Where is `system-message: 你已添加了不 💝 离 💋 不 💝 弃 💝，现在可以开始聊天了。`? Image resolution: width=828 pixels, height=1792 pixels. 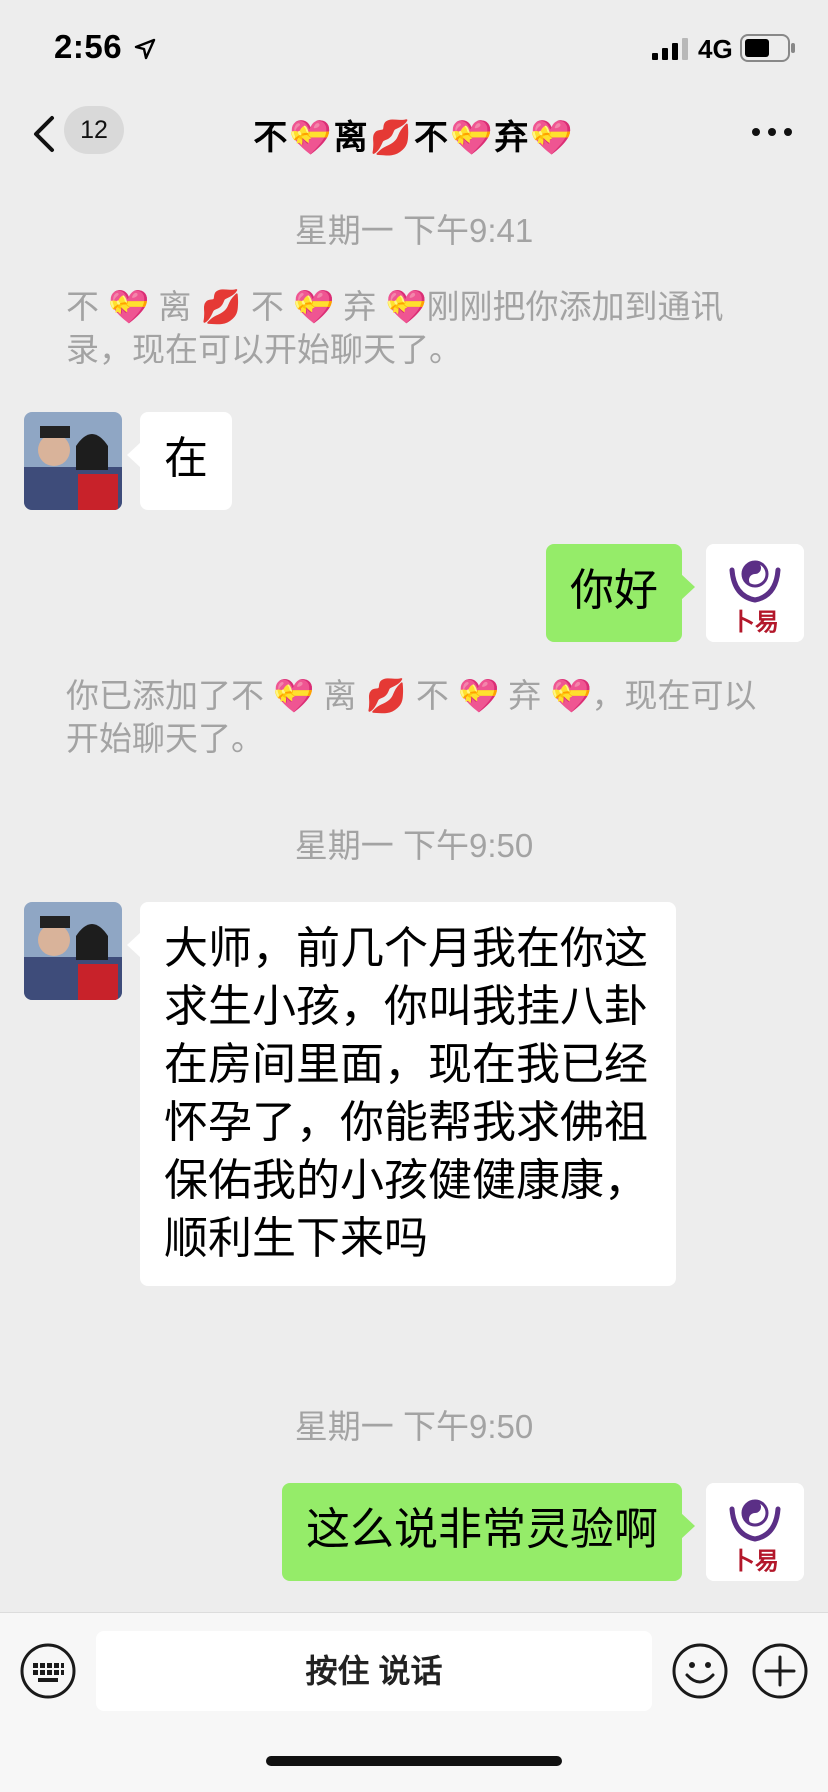
system-message: 你已添加了不 💝 离 💋 不 💝 弃 💝，现在可以开始聊天了。 is located at coordinates (411, 717).